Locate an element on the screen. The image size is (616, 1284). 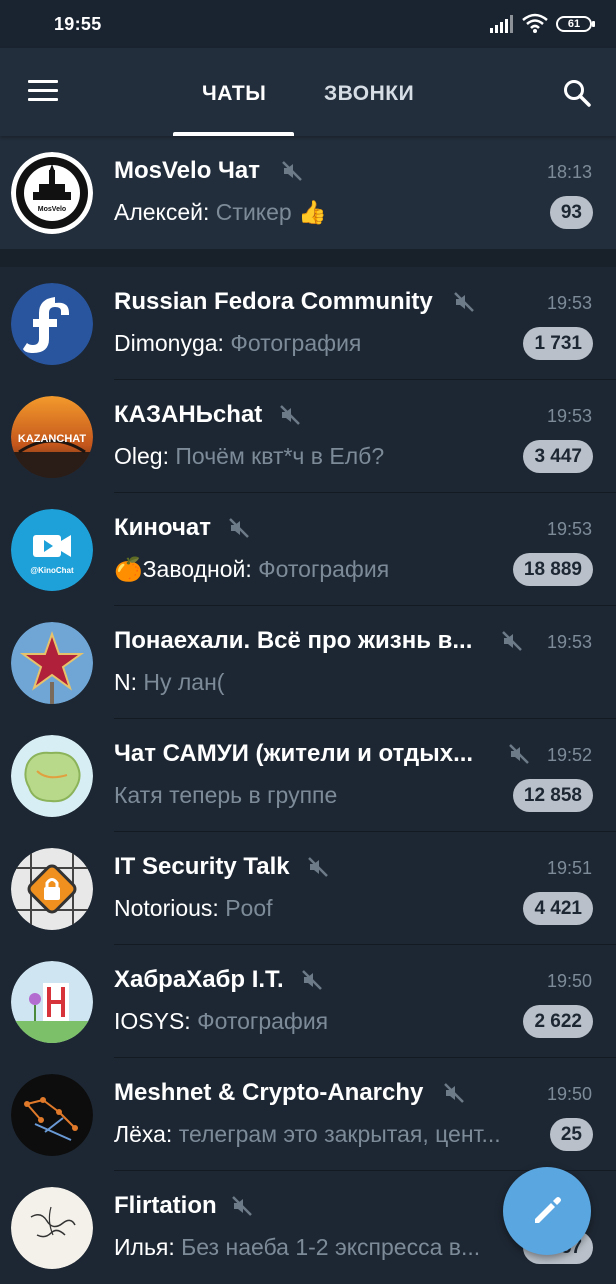
battery-icon: 61 is located at coordinates (575, 24).